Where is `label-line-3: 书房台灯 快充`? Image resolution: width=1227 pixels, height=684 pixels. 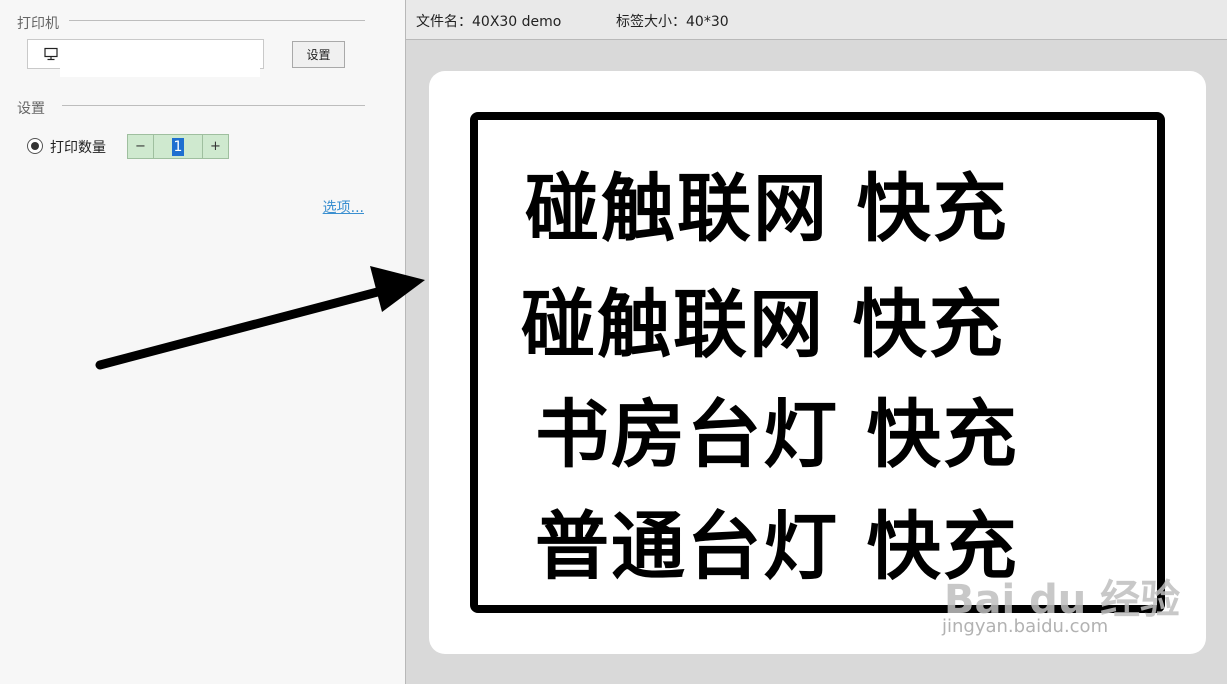 label-line-3: 书房台灯 快充 is located at coordinates (777, 435).